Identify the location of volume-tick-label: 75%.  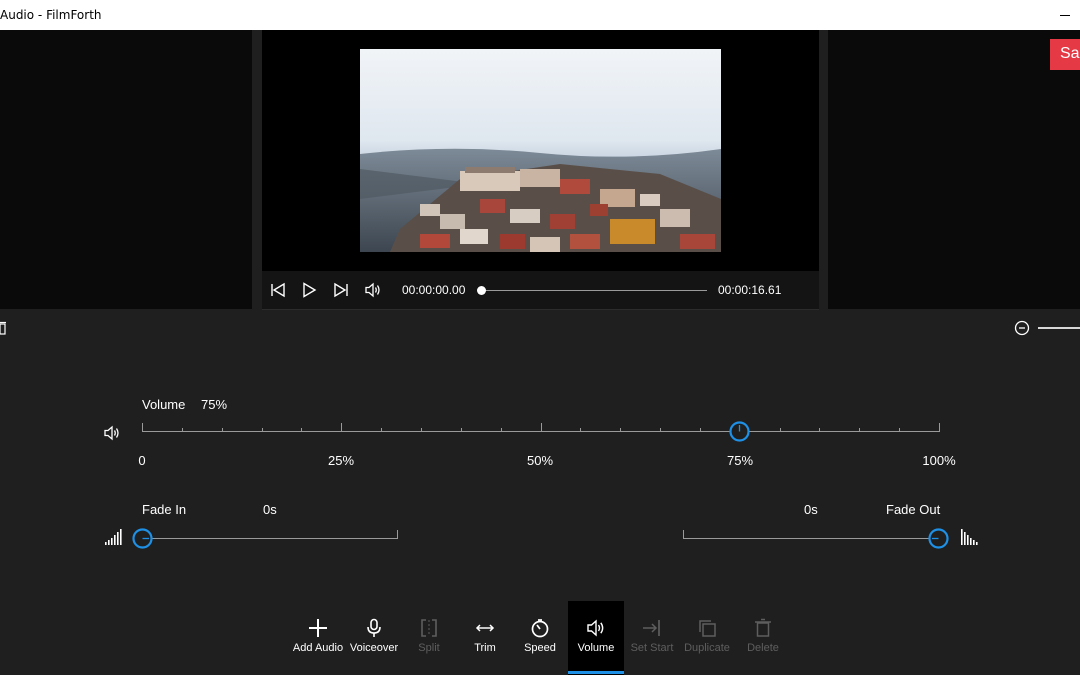
(740, 460).